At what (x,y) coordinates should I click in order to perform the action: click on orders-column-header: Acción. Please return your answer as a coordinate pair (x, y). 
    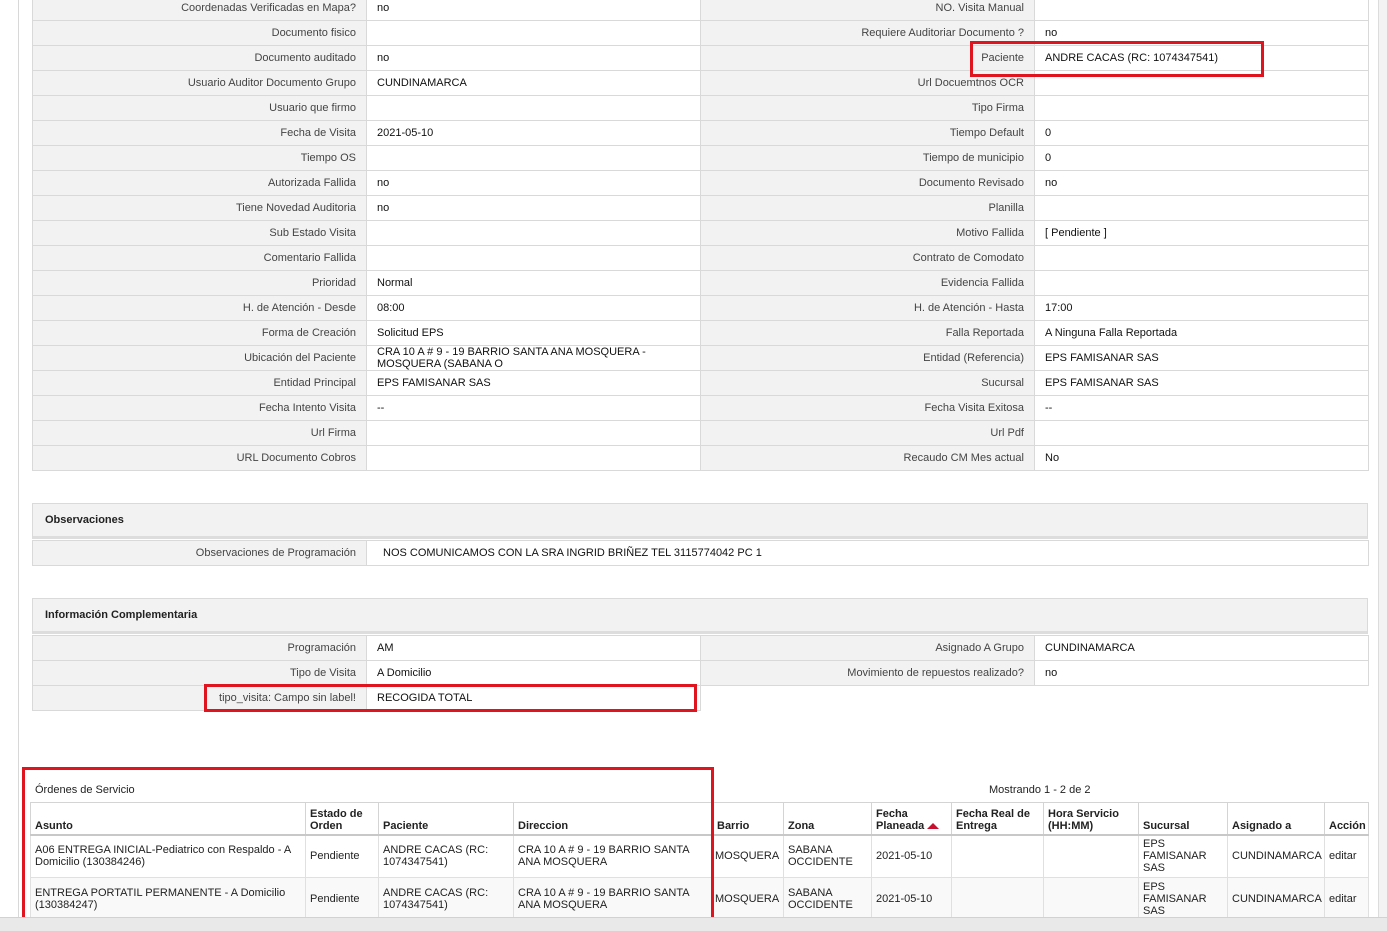
    Looking at the image, I should click on (1346, 819).